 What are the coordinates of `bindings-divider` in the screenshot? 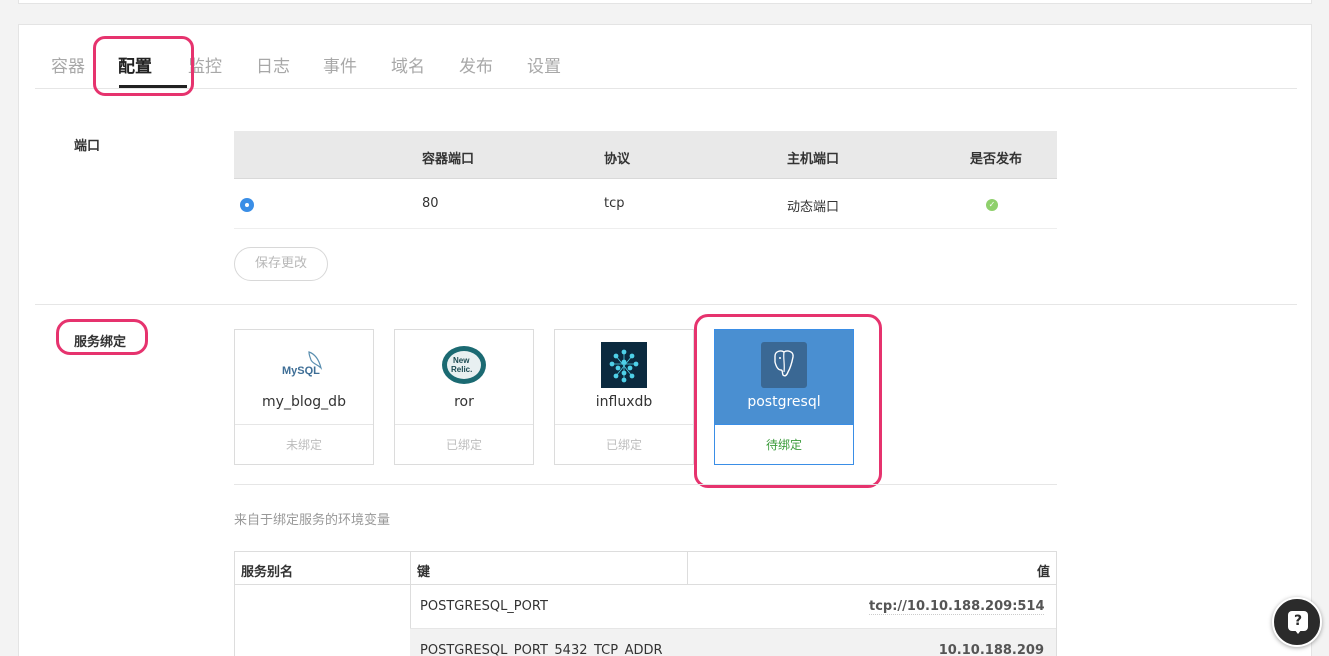 It's located at (645, 484).